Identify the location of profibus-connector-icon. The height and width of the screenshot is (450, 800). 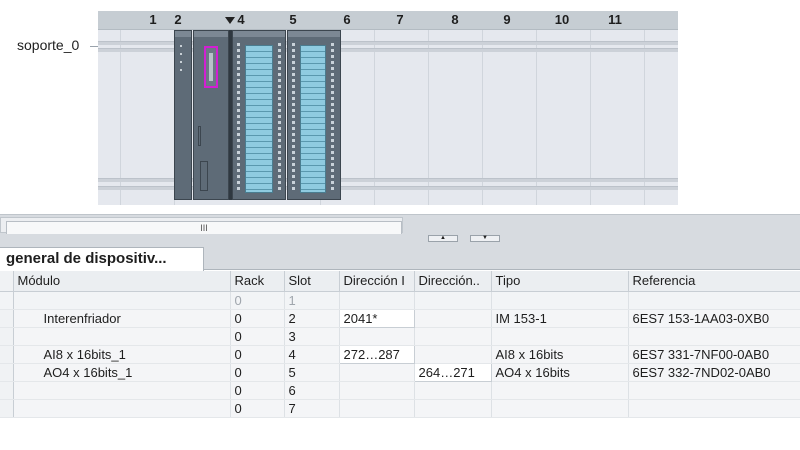
(211, 67).